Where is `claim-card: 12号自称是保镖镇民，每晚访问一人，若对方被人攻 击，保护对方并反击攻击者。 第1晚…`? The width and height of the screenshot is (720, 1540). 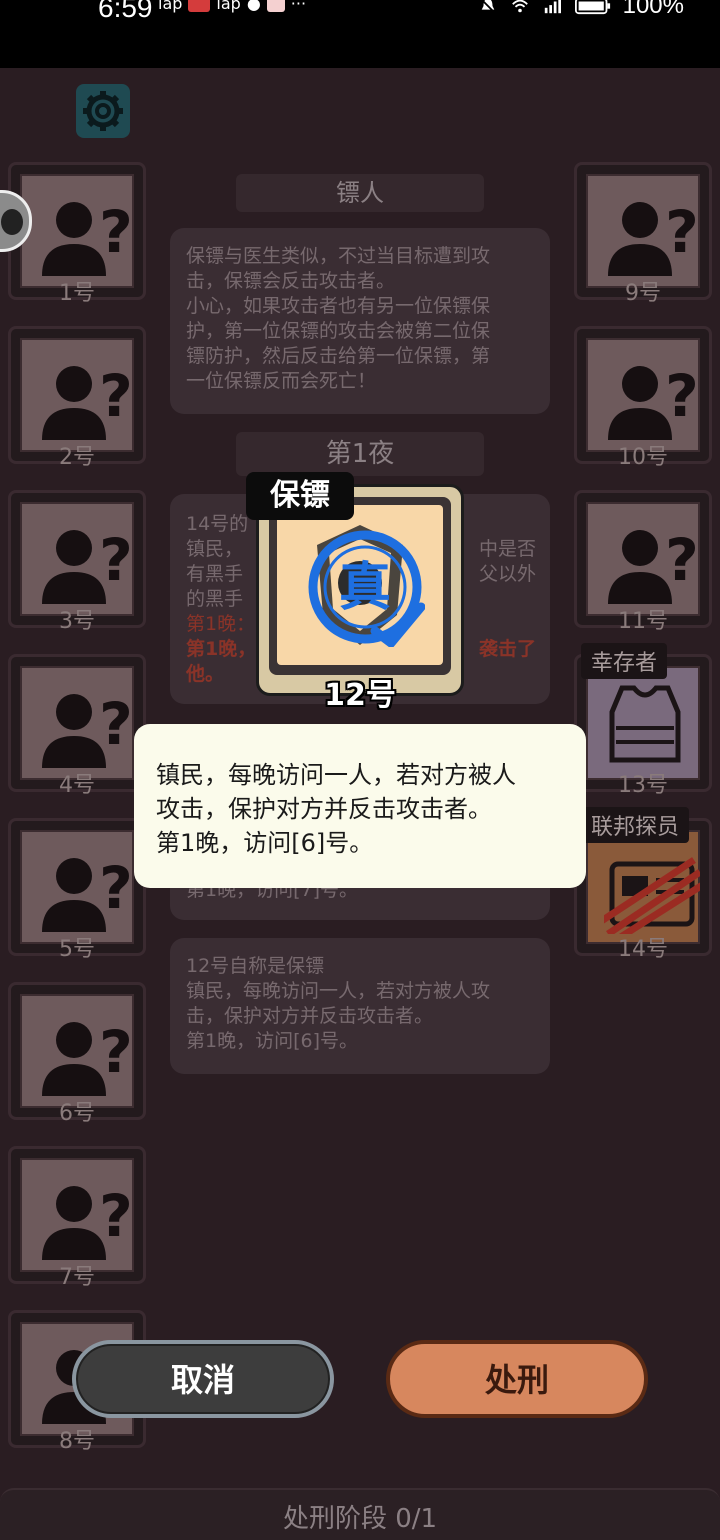 claim-card: 12号自称是保镖镇民，每晚访问一人，若对方被人攻 击，保护对方并反击攻击者。 第1晚… is located at coordinates (360, 1006).